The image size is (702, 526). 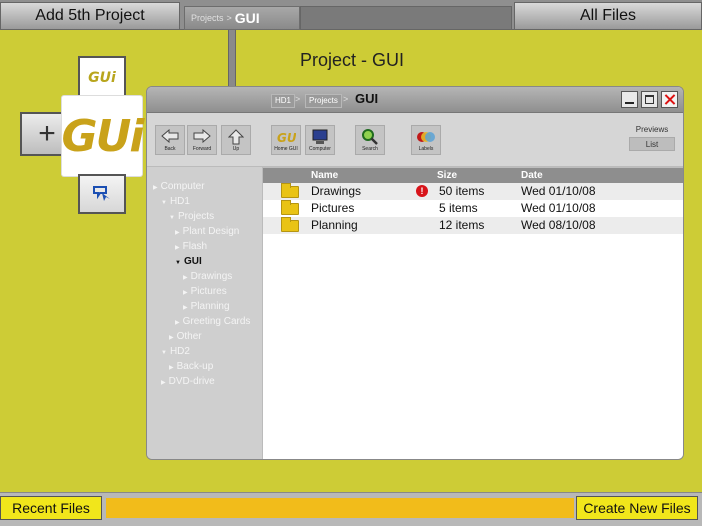 What do you see at coordinates (242, 18) in the screenshot?
I see `project-breadcrumb-tab: Projects > GUI` at bounding box center [242, 18].